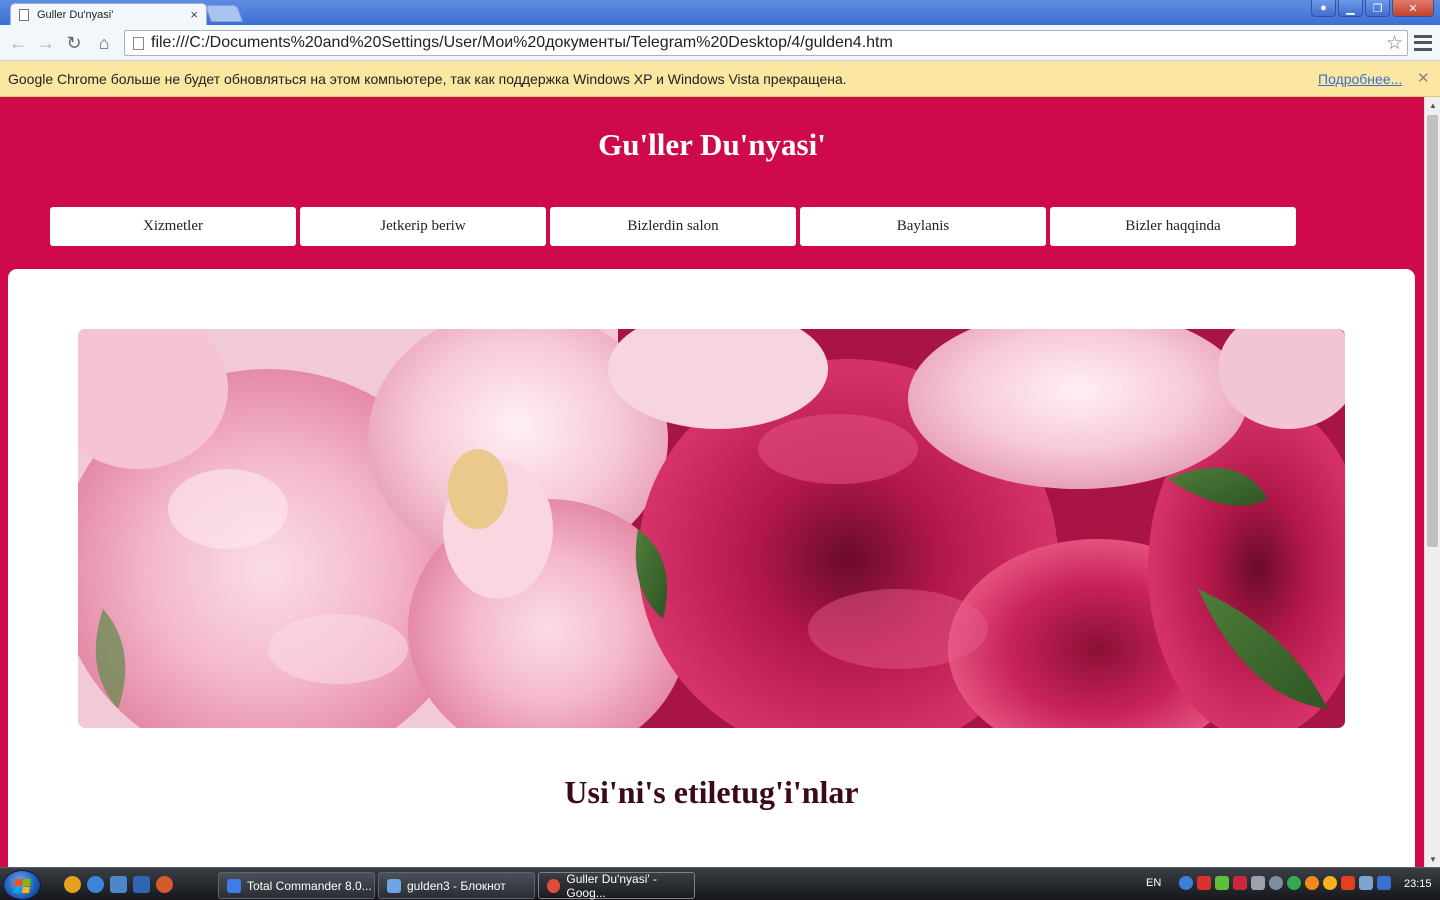 The width and height of the screenshot is (1440, 900). Describe the element at coordinates (1418, 884) in the screenshot. I see `clock: 23:15` at that location.